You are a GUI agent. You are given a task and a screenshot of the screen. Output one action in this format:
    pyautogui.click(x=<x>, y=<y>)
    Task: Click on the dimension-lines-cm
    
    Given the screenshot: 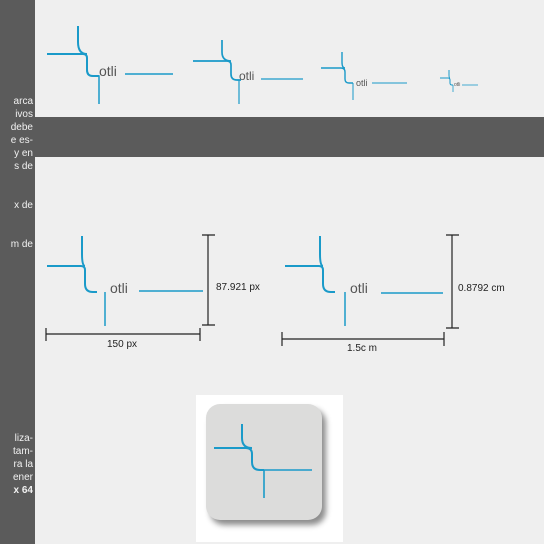 What is the action you would take?
    pyautogui.click(x=370, y=290)
    